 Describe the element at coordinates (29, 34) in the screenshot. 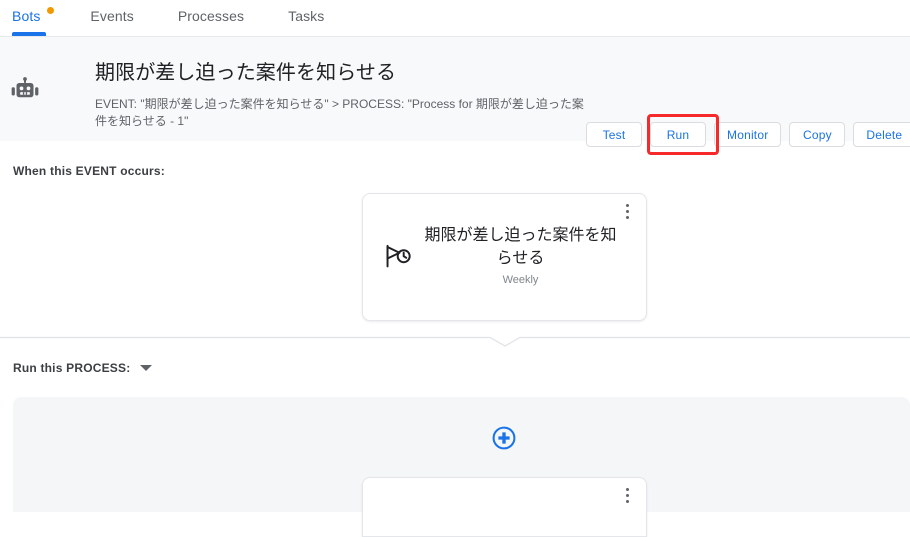

I see `active-tab-indicator` at that location.